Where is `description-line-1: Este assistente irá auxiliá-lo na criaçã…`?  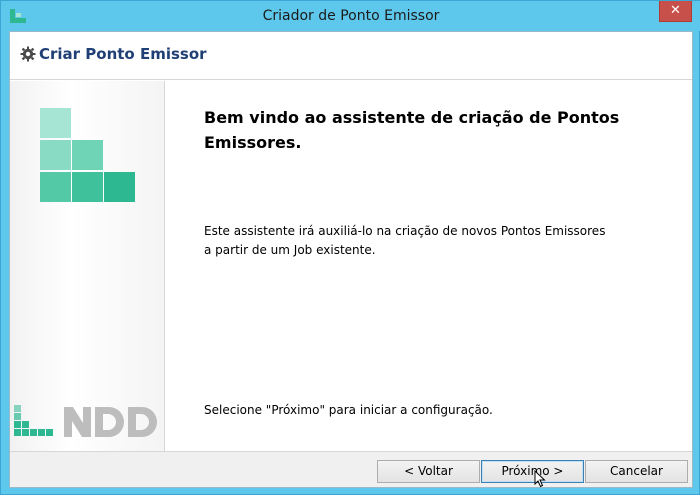 description-line-1: Este assistente irá auxiliá-lo na criaçã… is located at coordinates (405, 231).